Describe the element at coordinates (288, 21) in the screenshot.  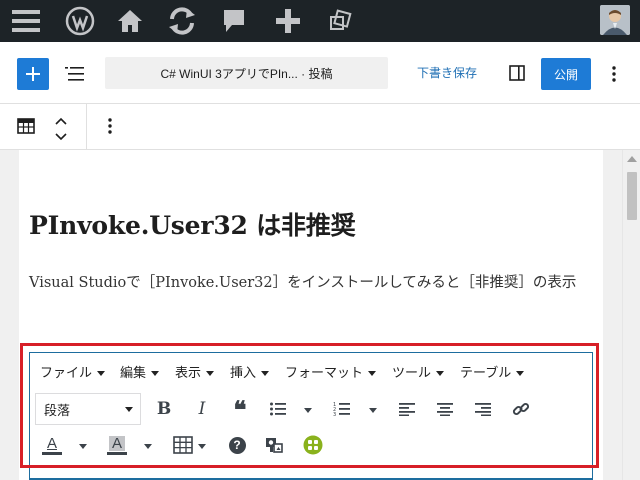
I see `new-content-icon` at that location.